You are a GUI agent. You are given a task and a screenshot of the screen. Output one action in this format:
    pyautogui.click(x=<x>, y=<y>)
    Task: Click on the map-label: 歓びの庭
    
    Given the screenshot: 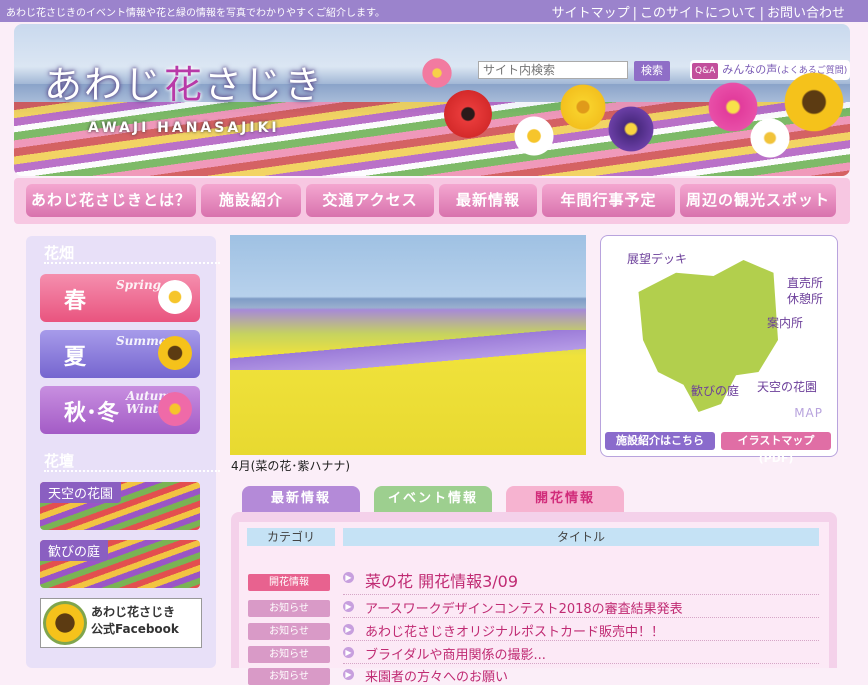 What is the action you would take?
    pyautogui.click(x=715, y=391)
    